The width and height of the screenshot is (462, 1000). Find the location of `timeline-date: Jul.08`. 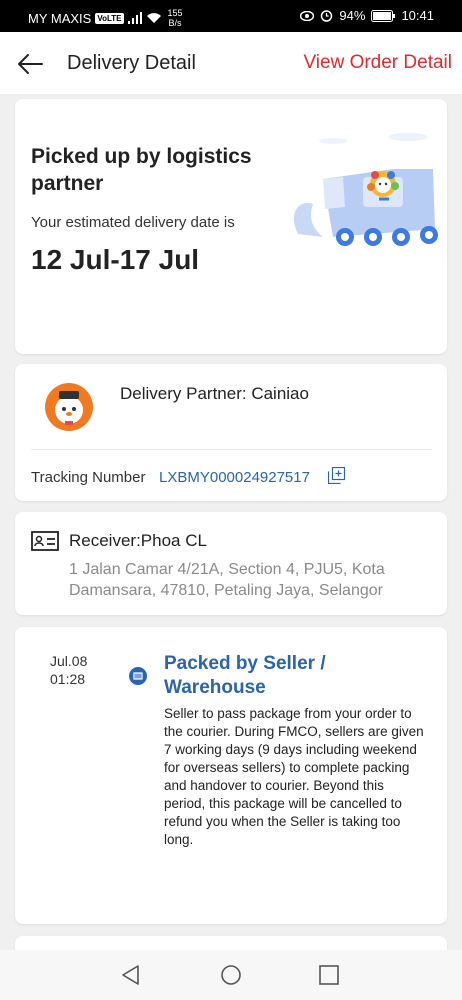

timeline-date: Jul.08 is located at coordinates (69, 661).